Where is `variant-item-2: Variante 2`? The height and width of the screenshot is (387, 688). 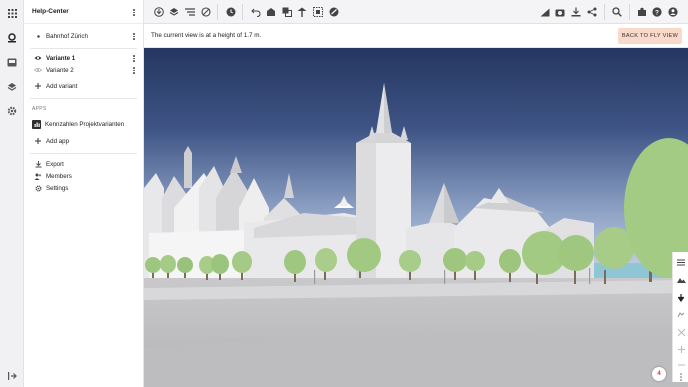 variant-item-2: Variante 2 is located at coordinates (83, 70).